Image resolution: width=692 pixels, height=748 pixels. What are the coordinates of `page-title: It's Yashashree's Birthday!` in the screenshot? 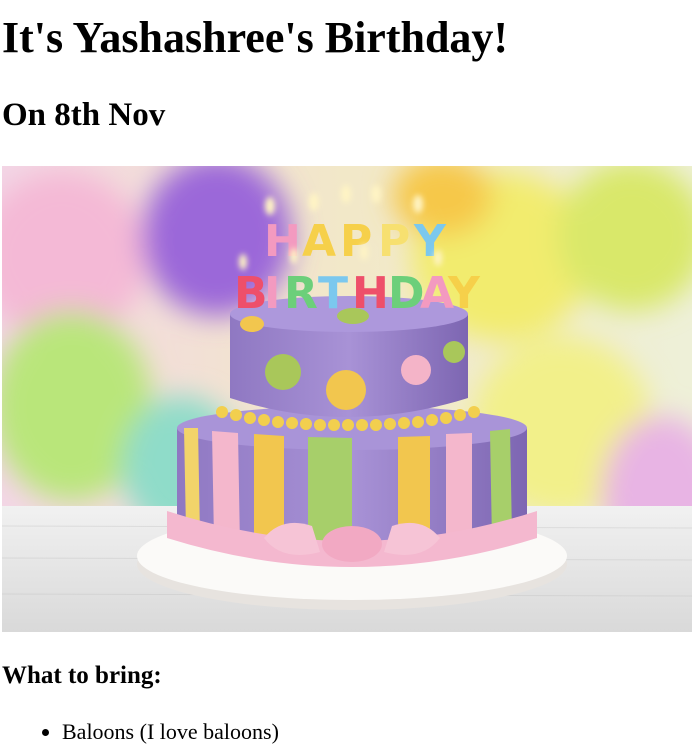 It's located at (255, 37).